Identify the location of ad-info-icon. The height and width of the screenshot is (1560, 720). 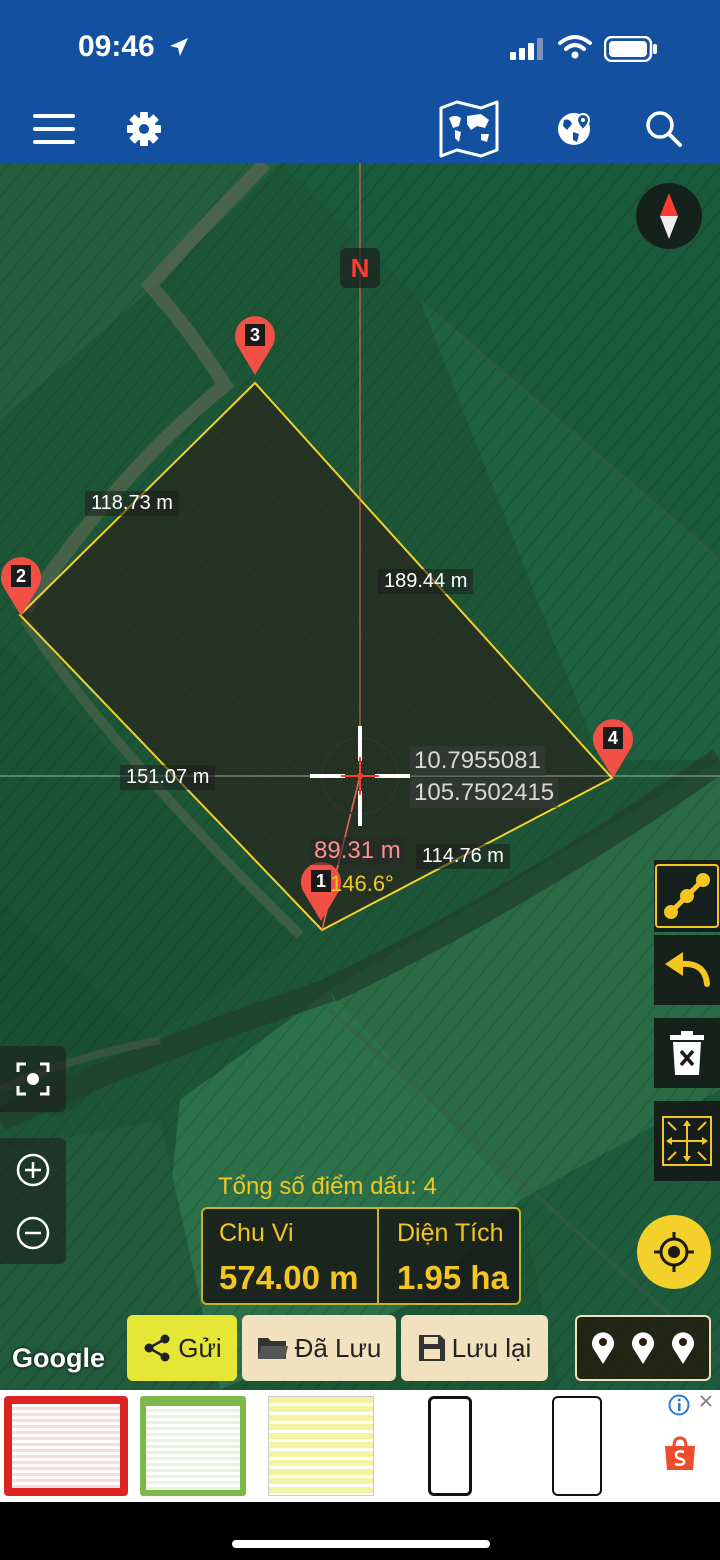
(680, 1406).